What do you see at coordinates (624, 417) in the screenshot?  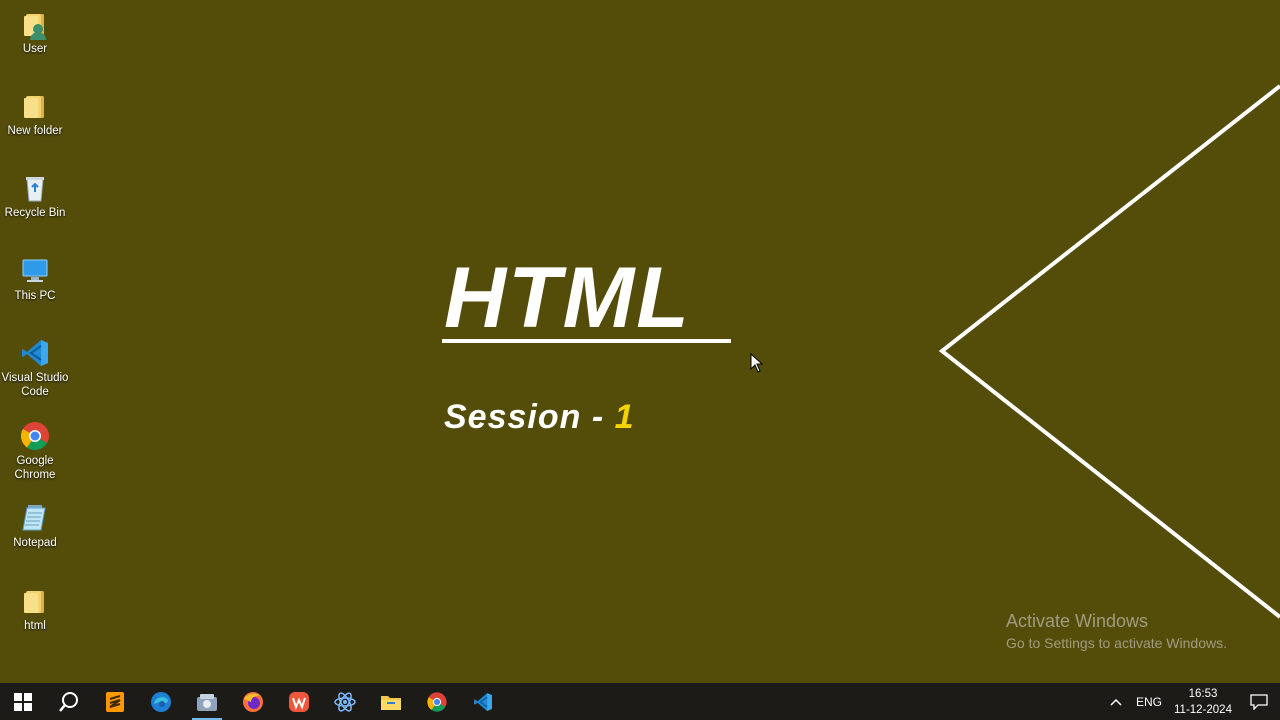 I see `session-number: 1` at bounding box center [624, 417].